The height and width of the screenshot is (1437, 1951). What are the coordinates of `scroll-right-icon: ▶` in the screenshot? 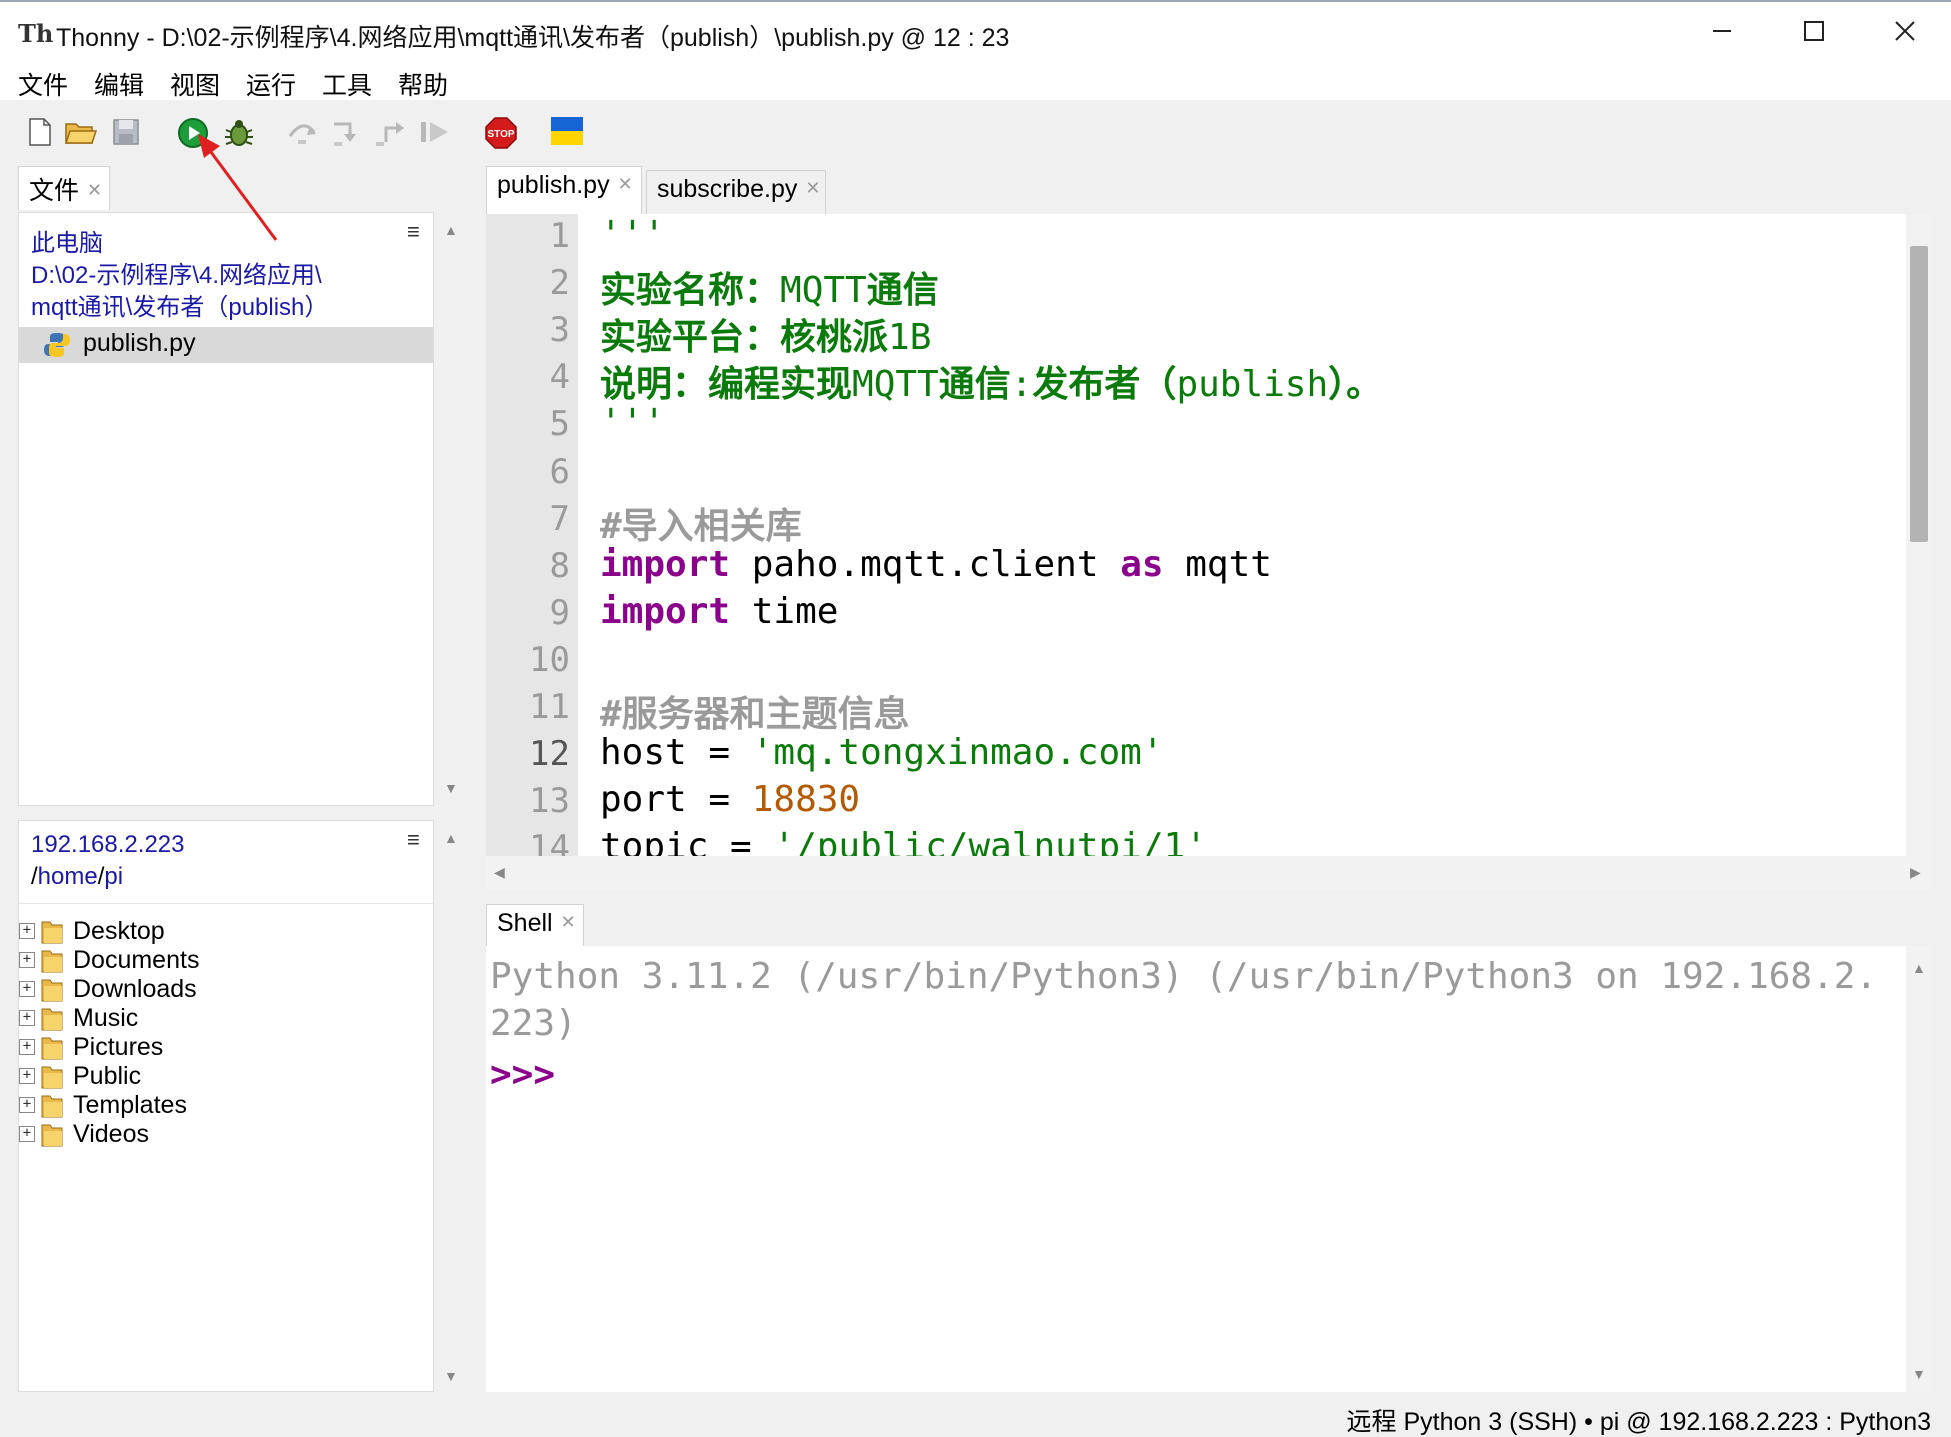 It's located at (1915, 872).